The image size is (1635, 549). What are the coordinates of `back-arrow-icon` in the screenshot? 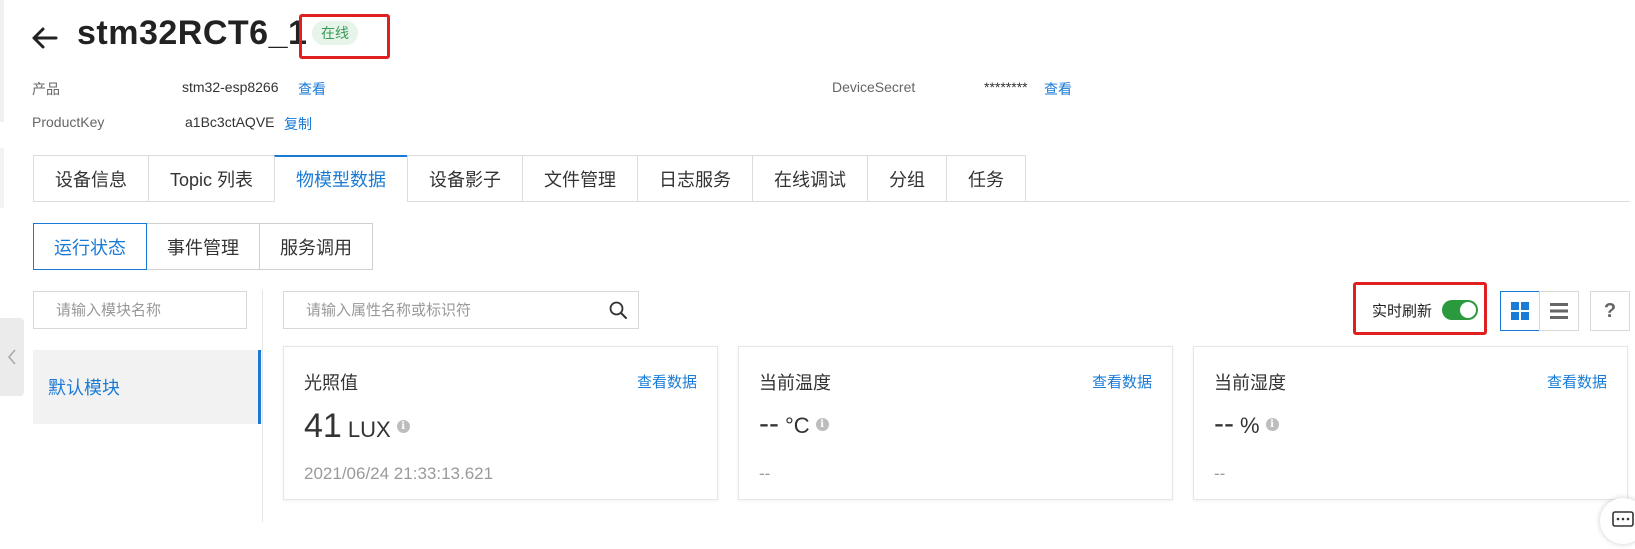 It's located at (45, 38).